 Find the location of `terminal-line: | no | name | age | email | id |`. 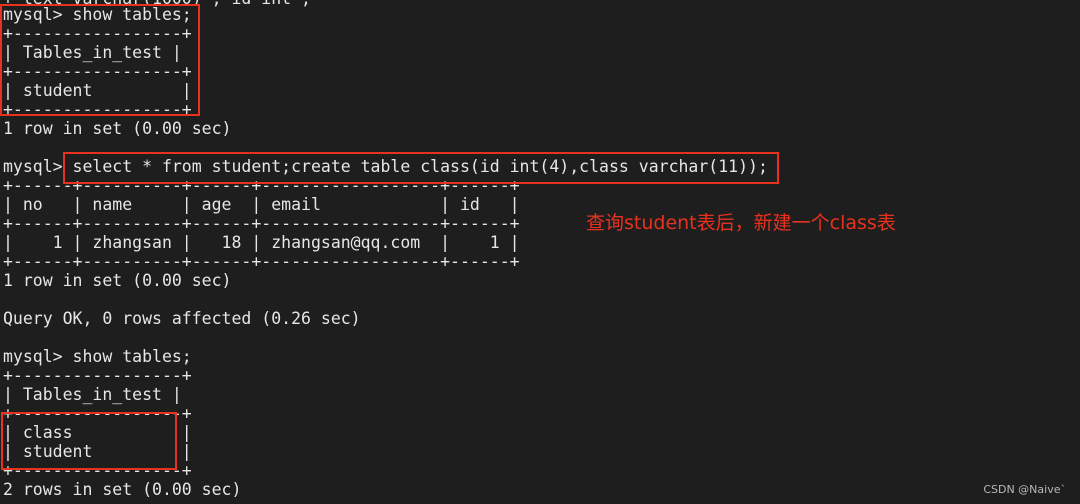

terminal-line: | no | name | age | email | id | is located at coordinates (261, 204).